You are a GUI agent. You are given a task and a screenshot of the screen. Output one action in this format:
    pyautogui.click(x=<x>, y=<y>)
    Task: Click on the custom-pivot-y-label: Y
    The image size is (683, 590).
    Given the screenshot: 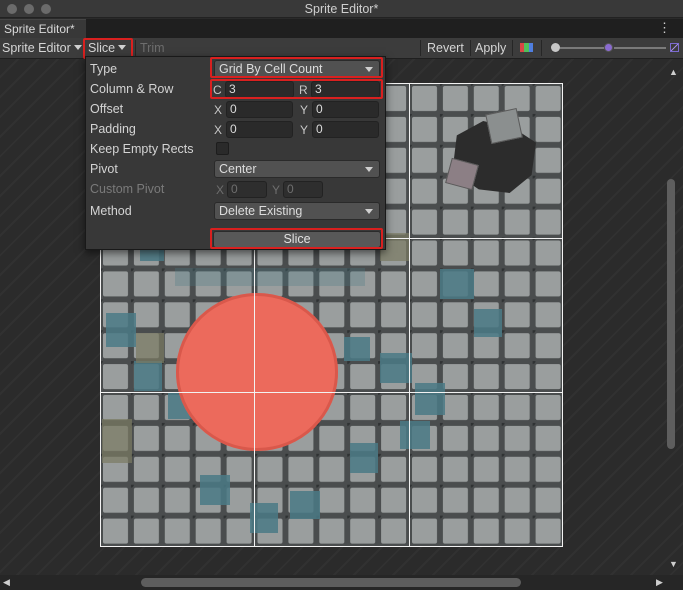 What is the action you would take?
    pyautogui.click(x=276, y=190)
    